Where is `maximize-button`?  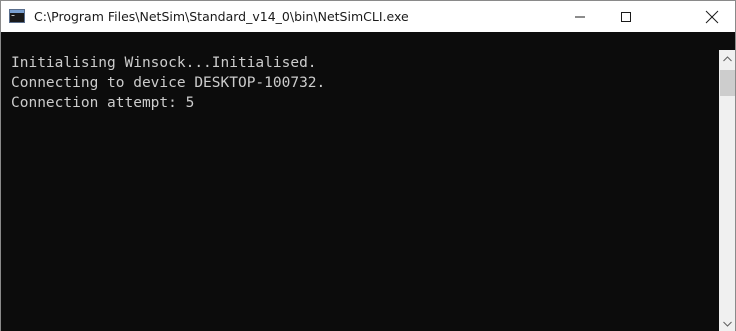
maximize-button is located at coordinates (626, 16).